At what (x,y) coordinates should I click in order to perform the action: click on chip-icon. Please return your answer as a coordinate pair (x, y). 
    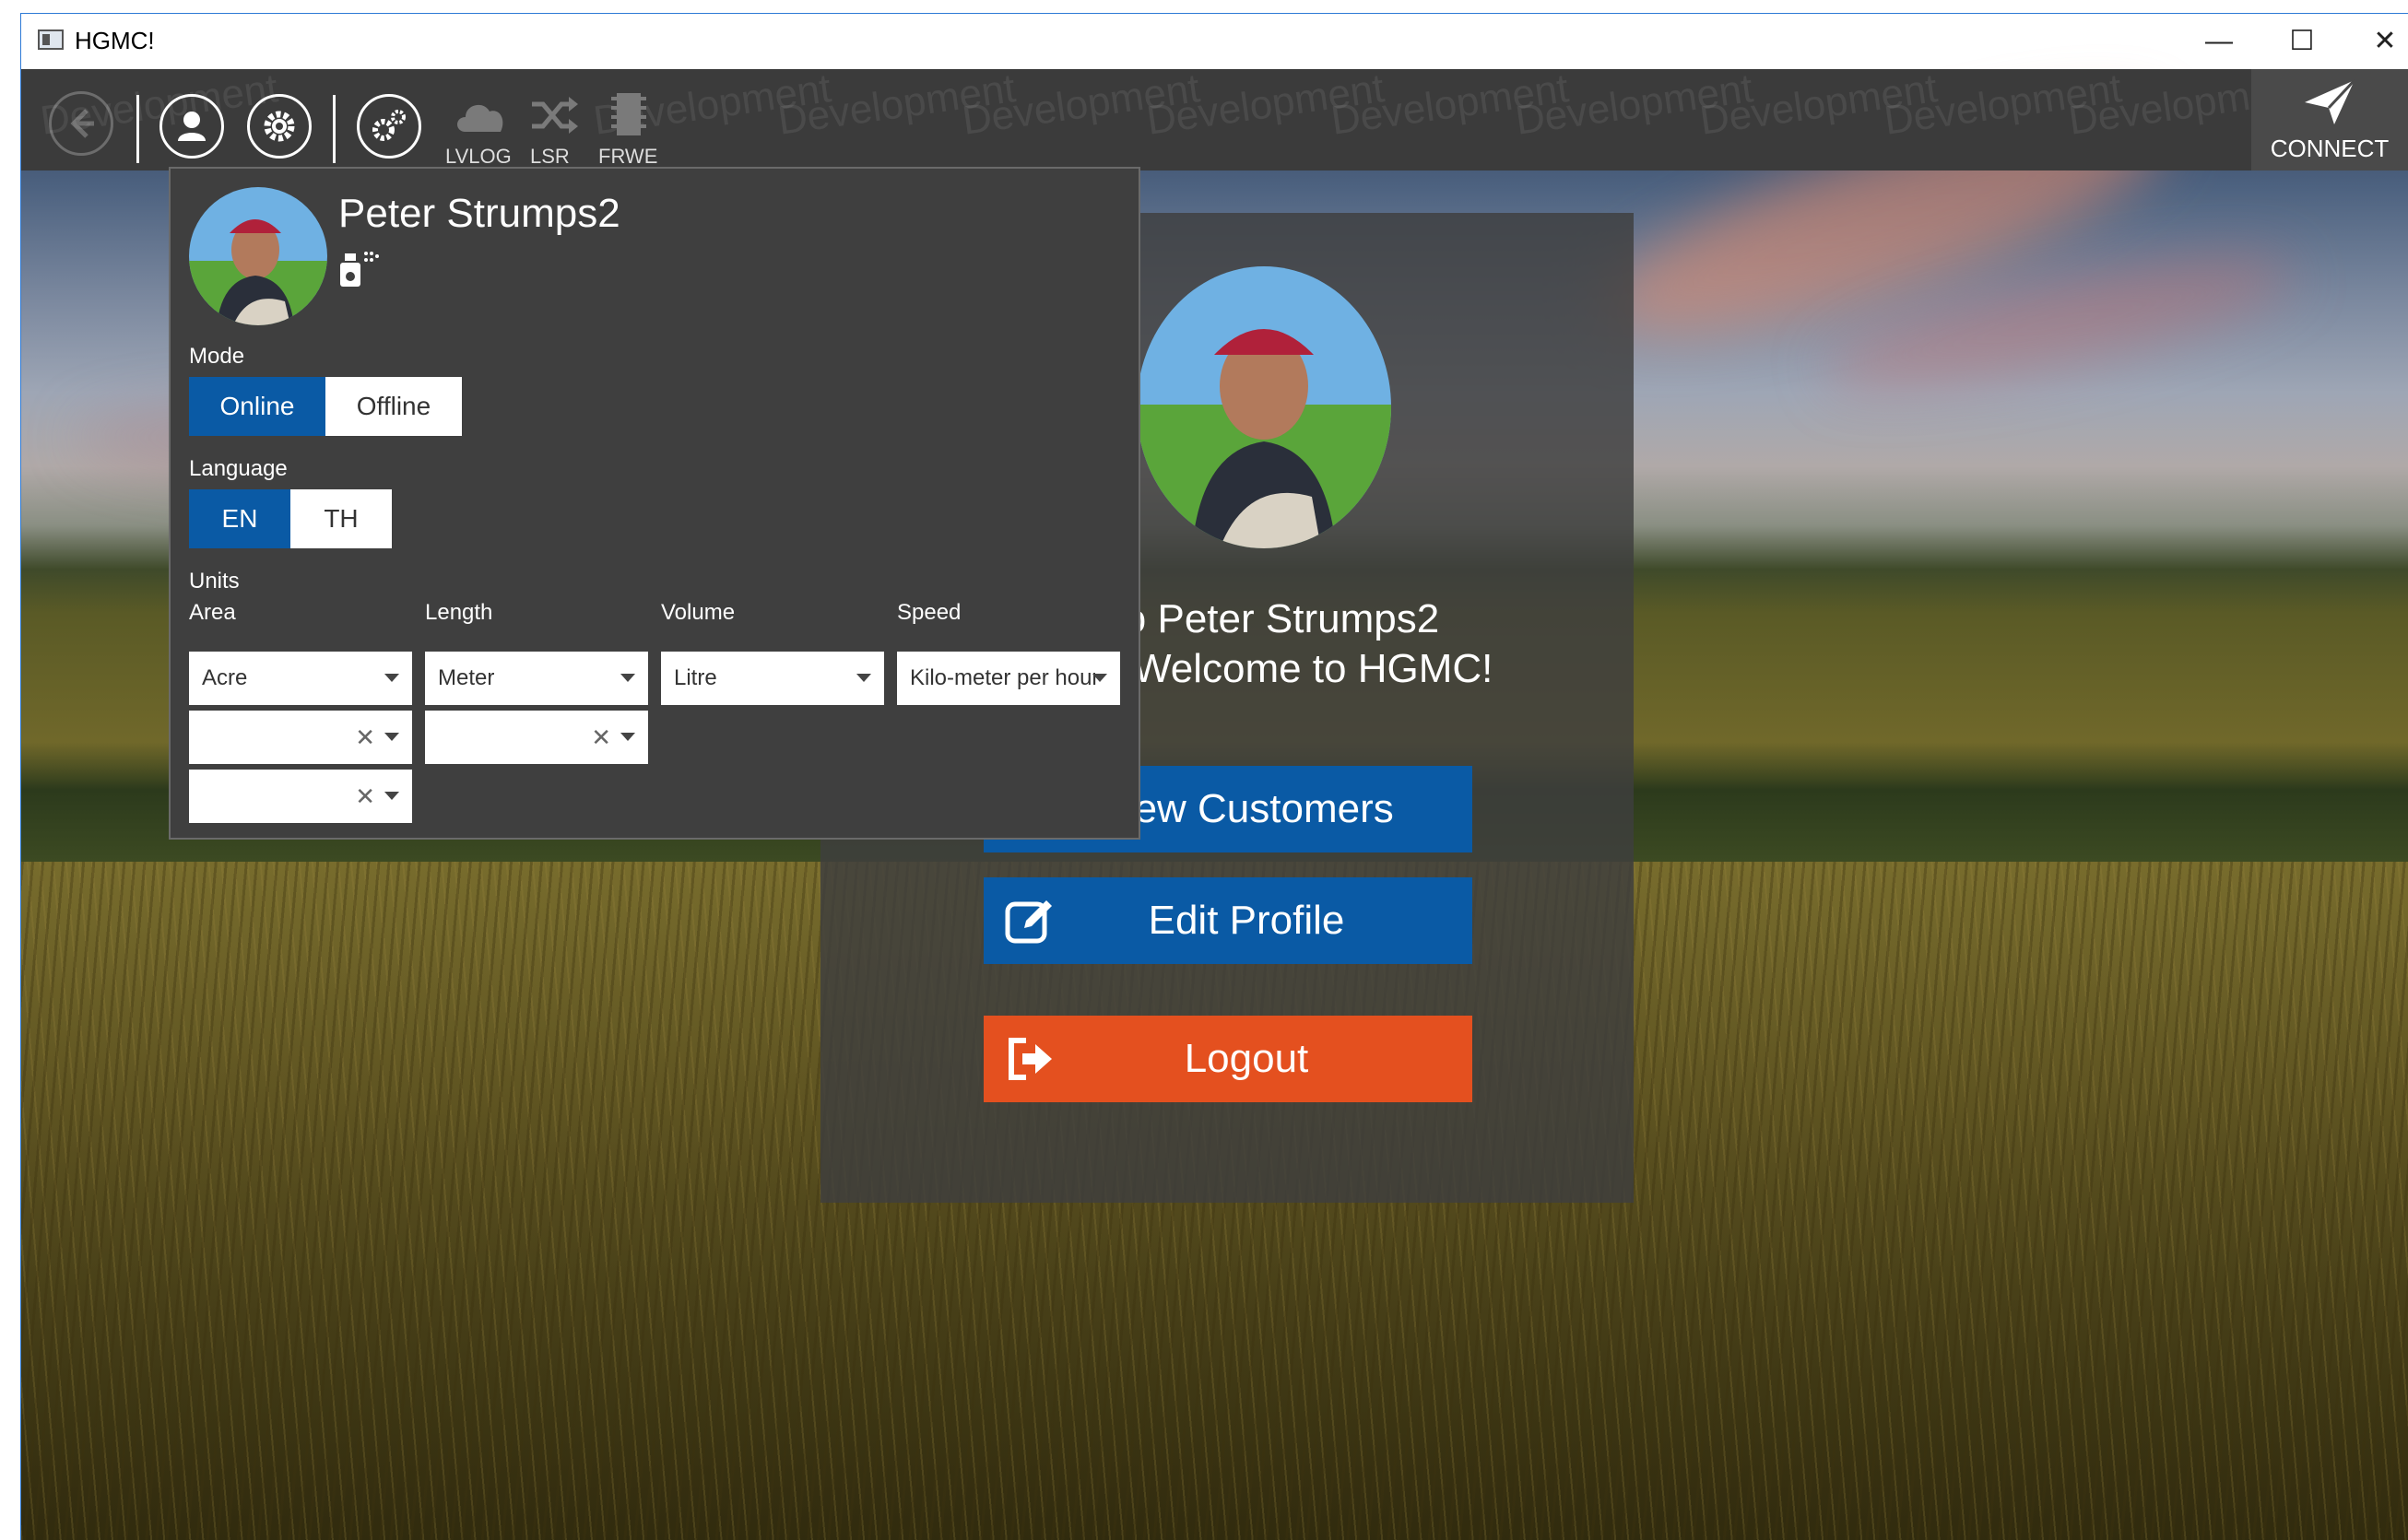
    Looking at the image, I should click on (628, 114).